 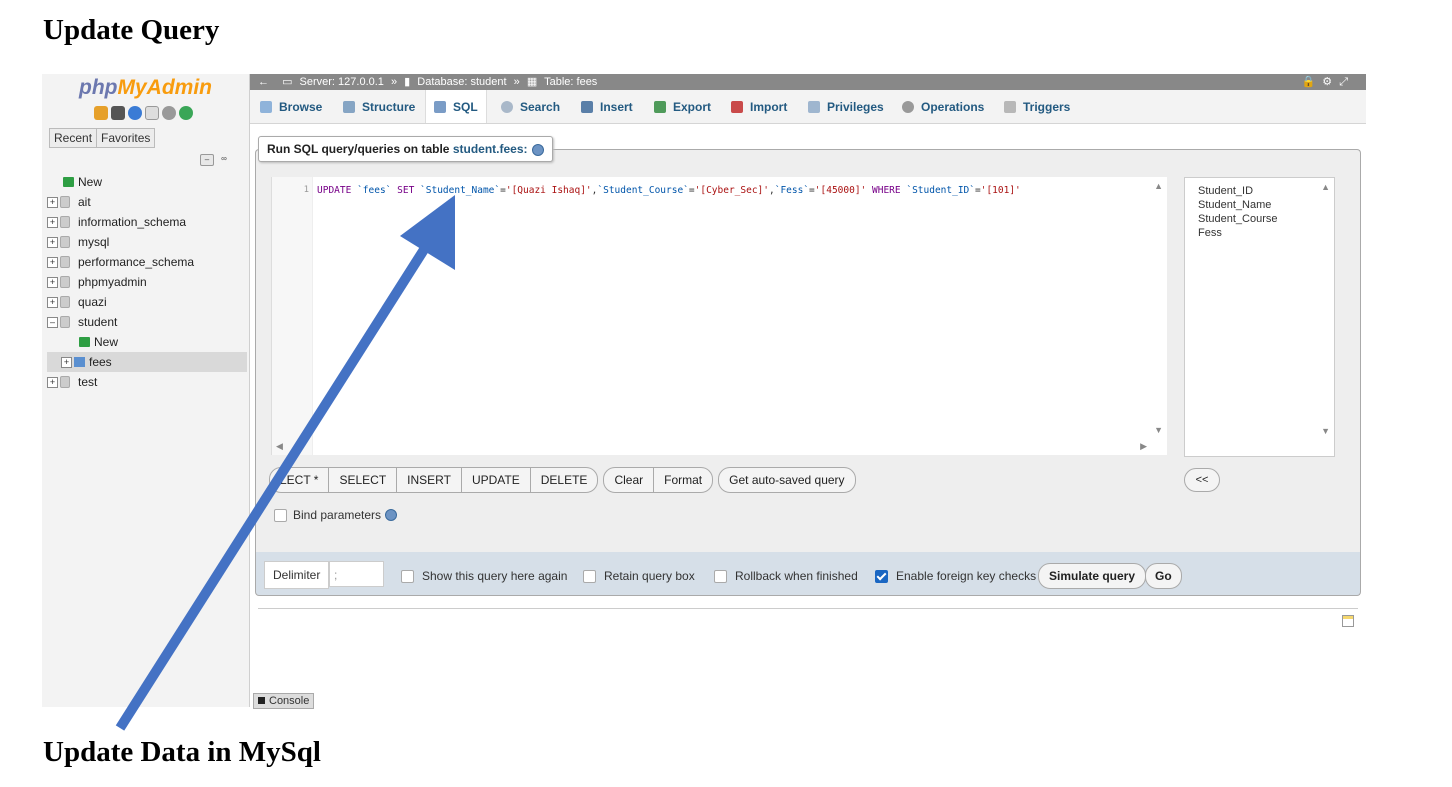 I want to click on collapse-all-icon: –, so click(x=207, y=160).